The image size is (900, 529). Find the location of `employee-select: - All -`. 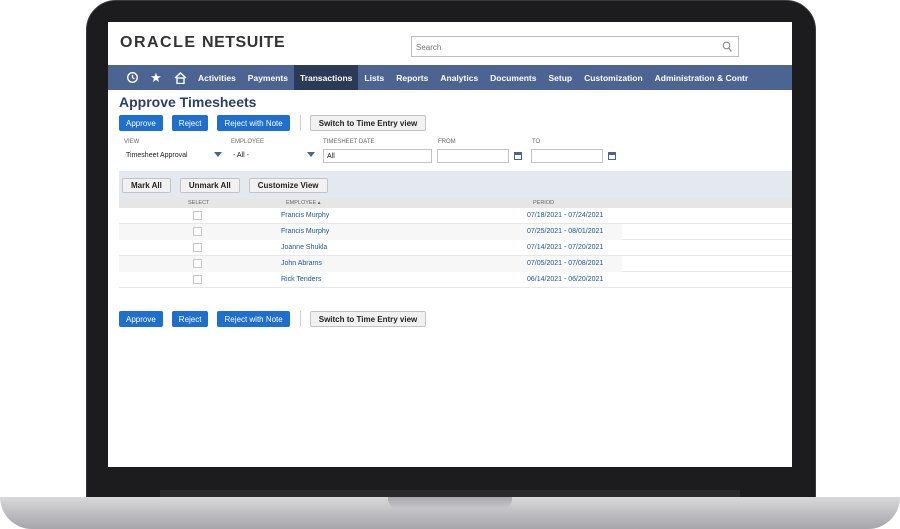

employee-select: - All - is located at coordinates (274, 155).